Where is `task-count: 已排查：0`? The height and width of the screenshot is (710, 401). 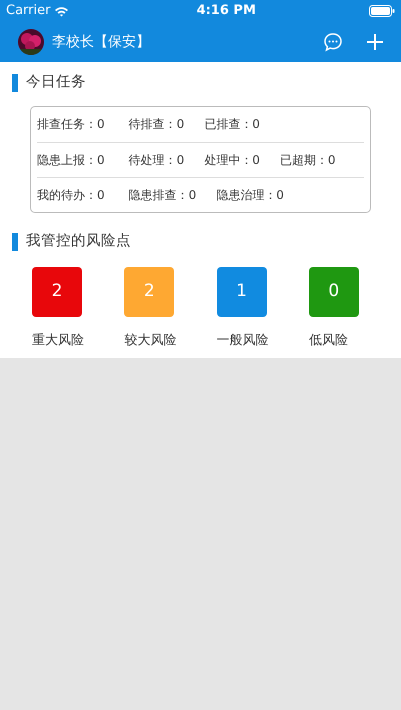
task-count: 已排查：0 is located at coordinates (232, 125).